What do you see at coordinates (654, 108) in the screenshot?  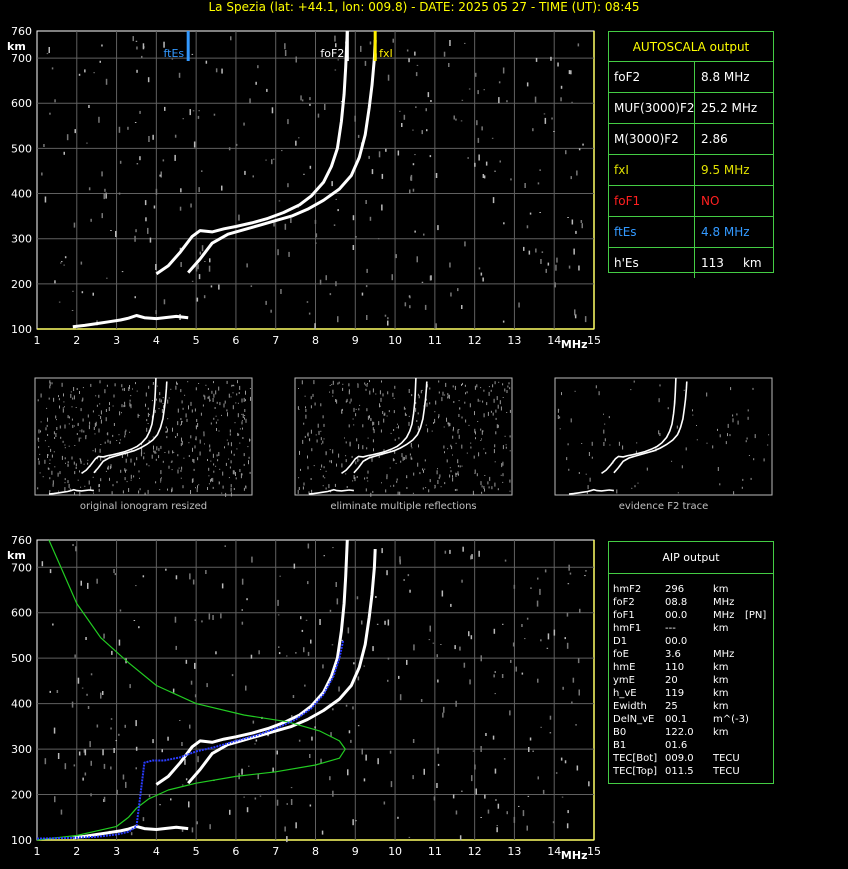 I see `autoscala-key: MUF(3000)F2` at bounding box center [654, 108].